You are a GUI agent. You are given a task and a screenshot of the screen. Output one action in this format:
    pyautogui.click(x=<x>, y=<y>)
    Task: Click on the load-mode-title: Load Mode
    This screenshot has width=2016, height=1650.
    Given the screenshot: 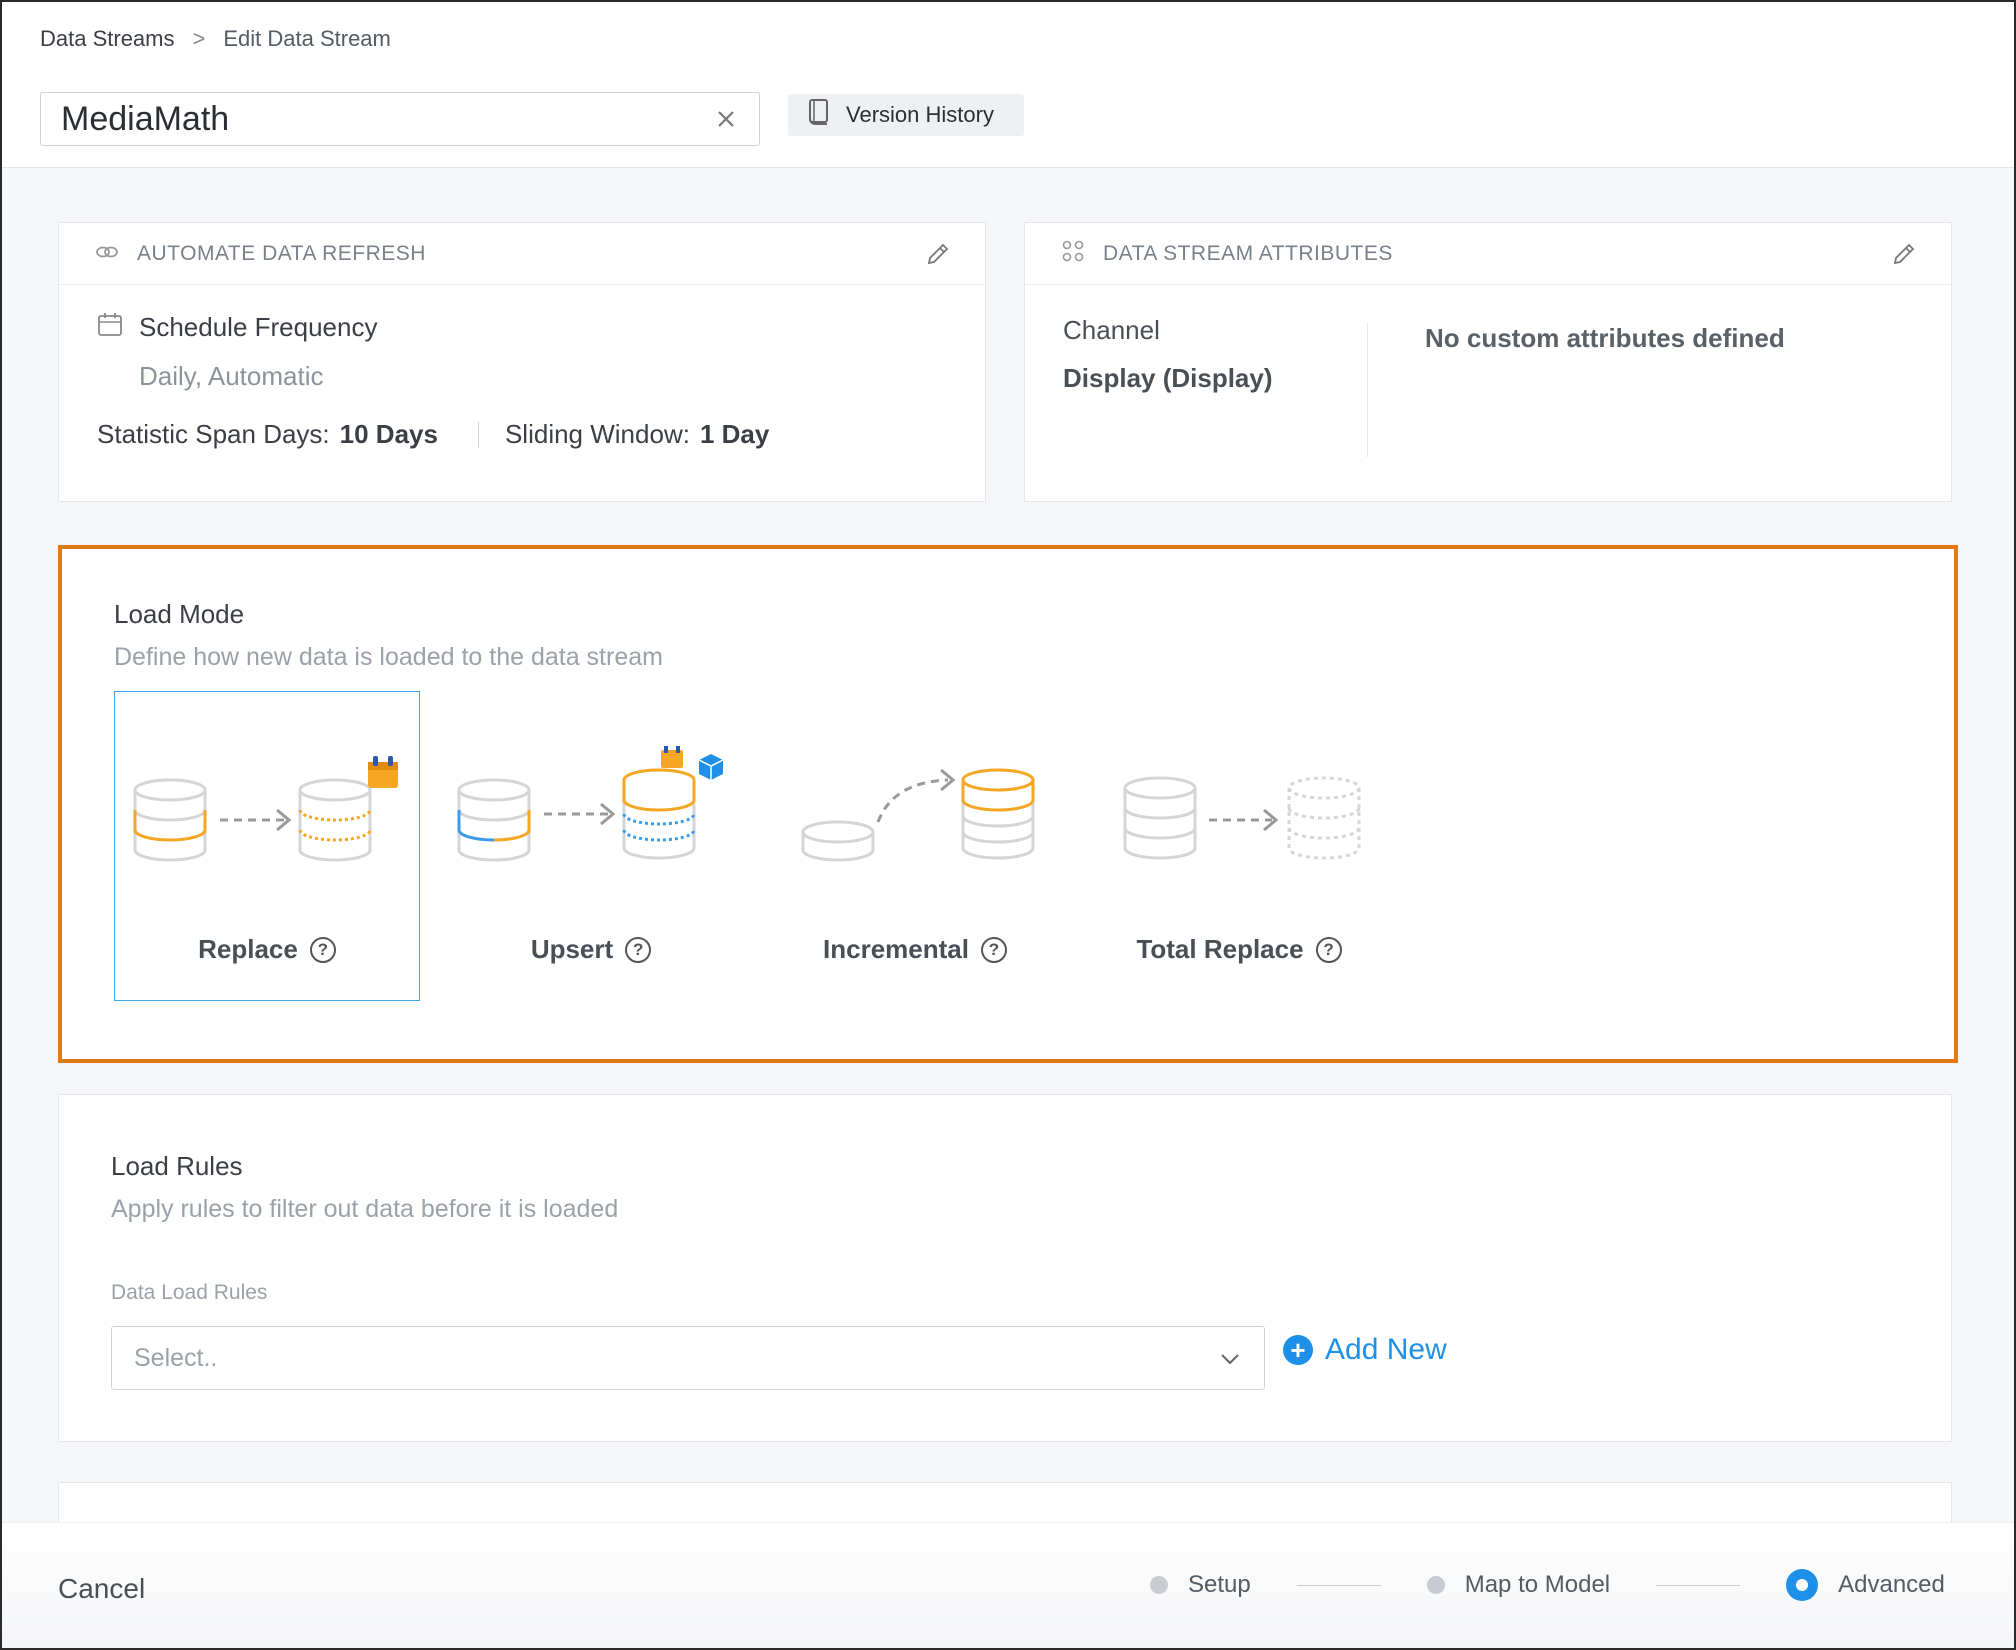 What is the action you would take?
    pyautogui.click(x=179, y=614)
    